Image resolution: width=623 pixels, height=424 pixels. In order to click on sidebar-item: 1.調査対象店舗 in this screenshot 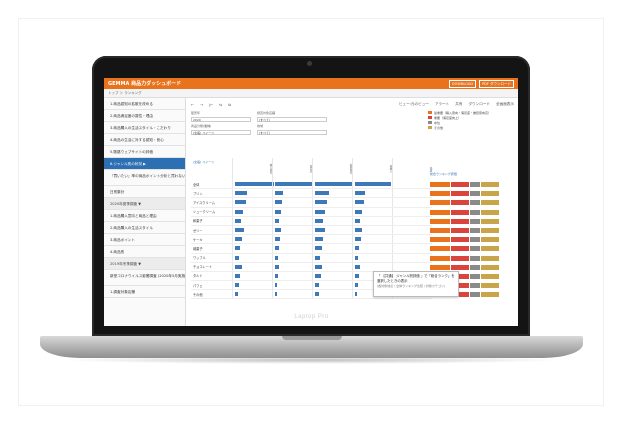, I will do `click(144, 292)`.